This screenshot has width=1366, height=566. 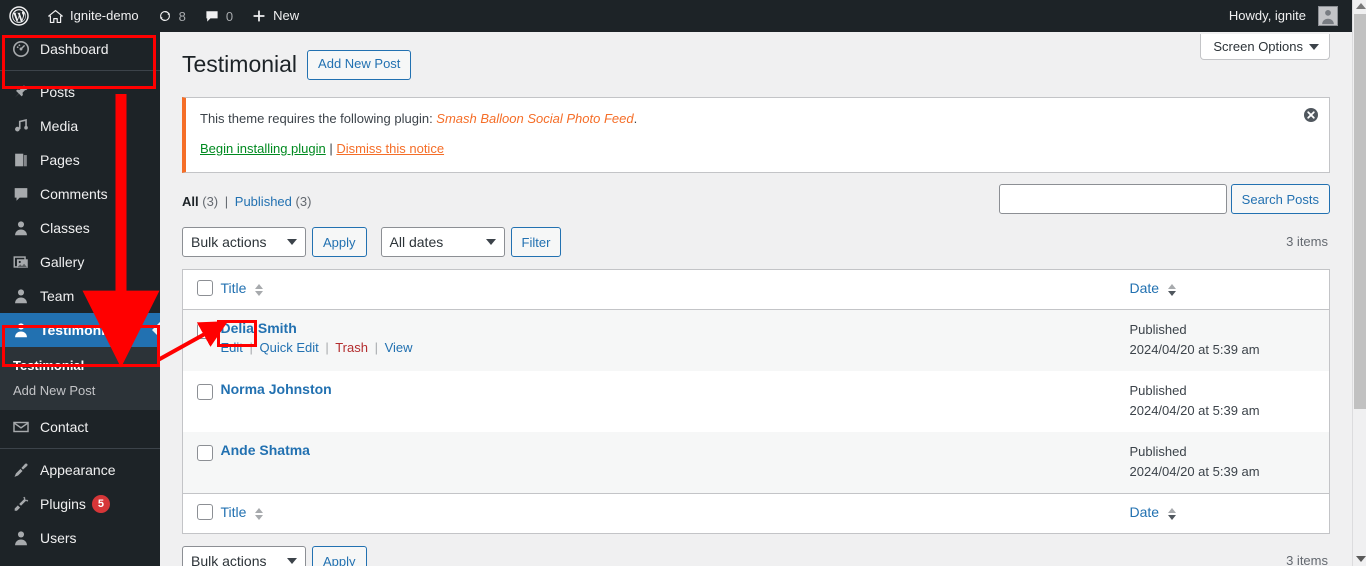 I want to click on wordpress-logo-menu, so click(x=19, y=16).